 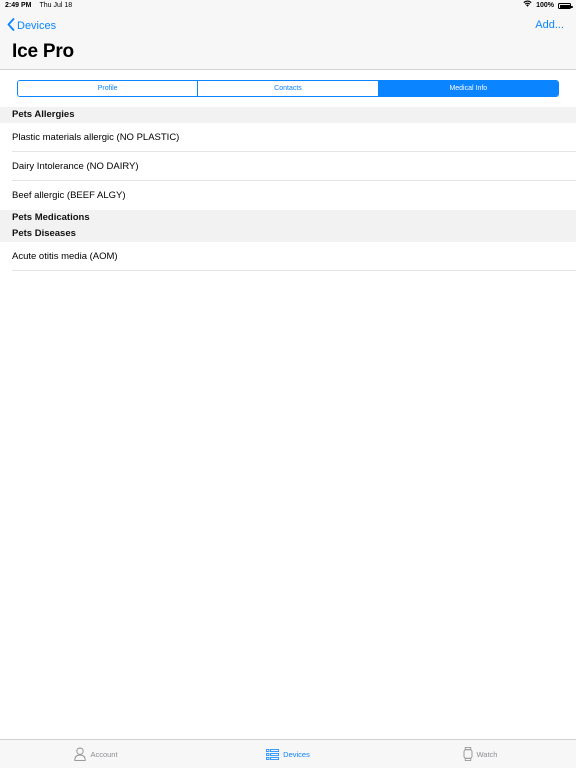 What do you see at coordinates (294, 256) in the screenshot?
I see `list-item: Acute otitis media (AOM)` at bounding box center [294, 256].